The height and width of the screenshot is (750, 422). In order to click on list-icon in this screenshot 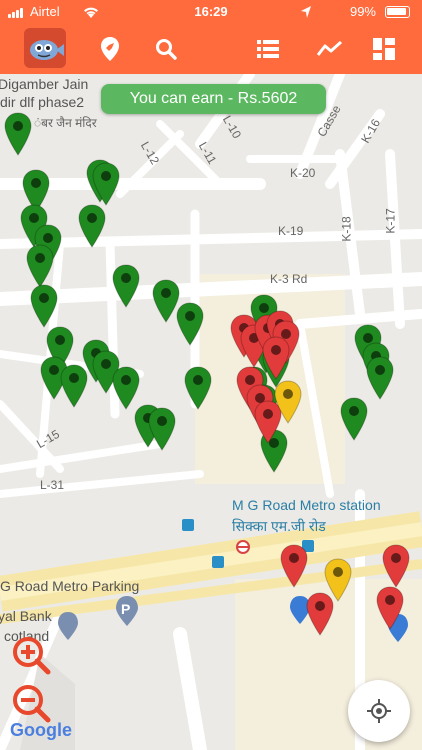, I will do `click(268, 49)`.